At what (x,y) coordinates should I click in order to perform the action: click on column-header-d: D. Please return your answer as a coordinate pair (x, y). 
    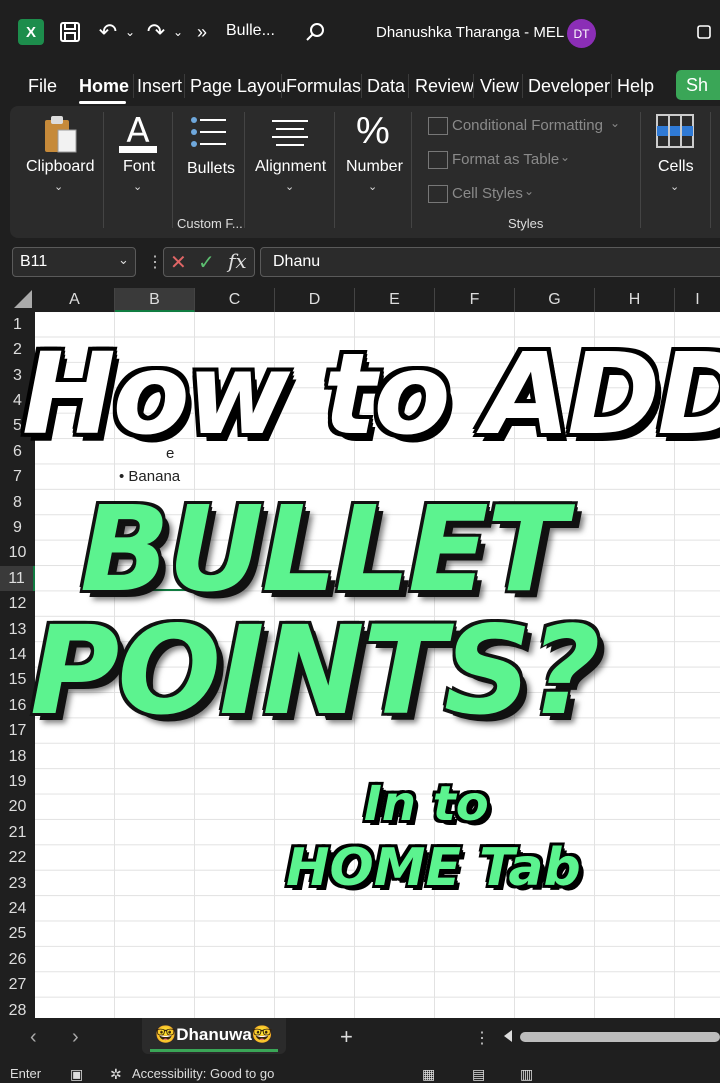
    Looking at the image, I should click on (315, 300).